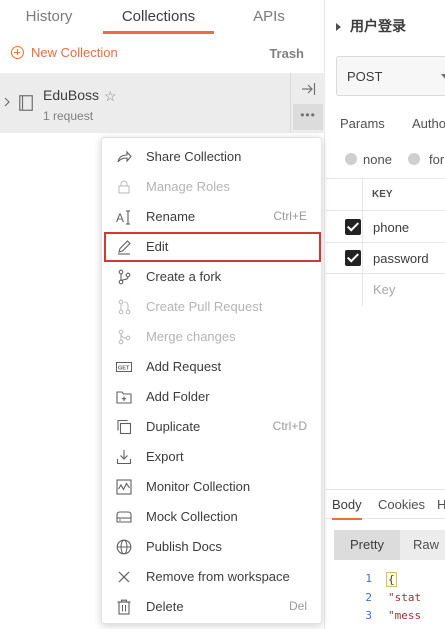 The image size is (445, 629). What do you see at coordinates (124, 247) in the screenshot?
I see `pencil-icon` at bounding box center [124, 247].